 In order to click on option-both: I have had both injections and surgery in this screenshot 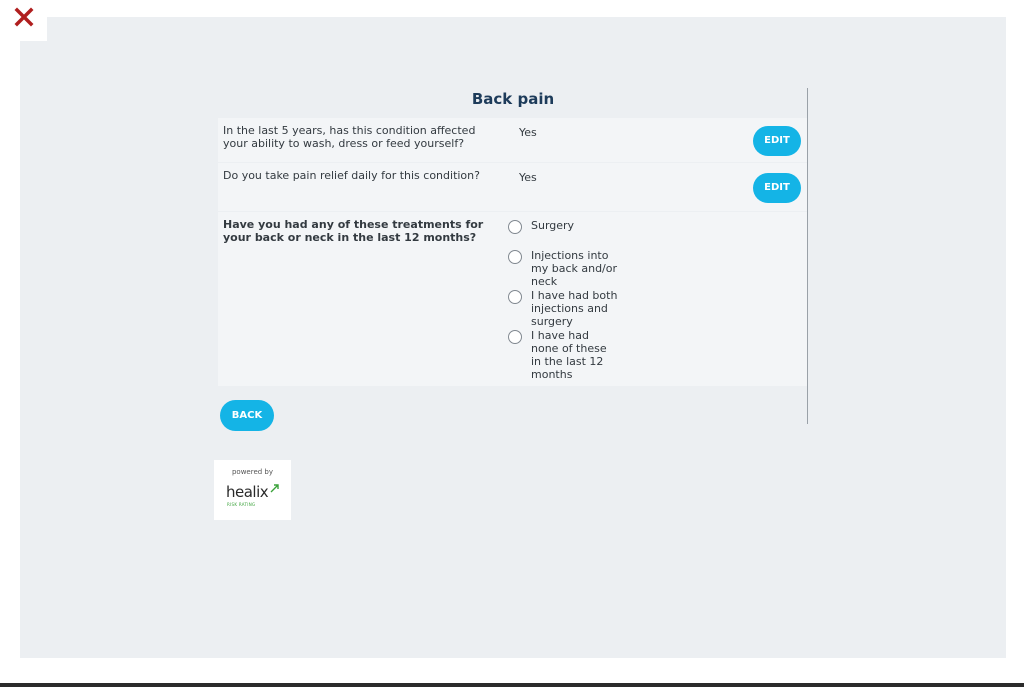, I will do `click(568, 309)`.